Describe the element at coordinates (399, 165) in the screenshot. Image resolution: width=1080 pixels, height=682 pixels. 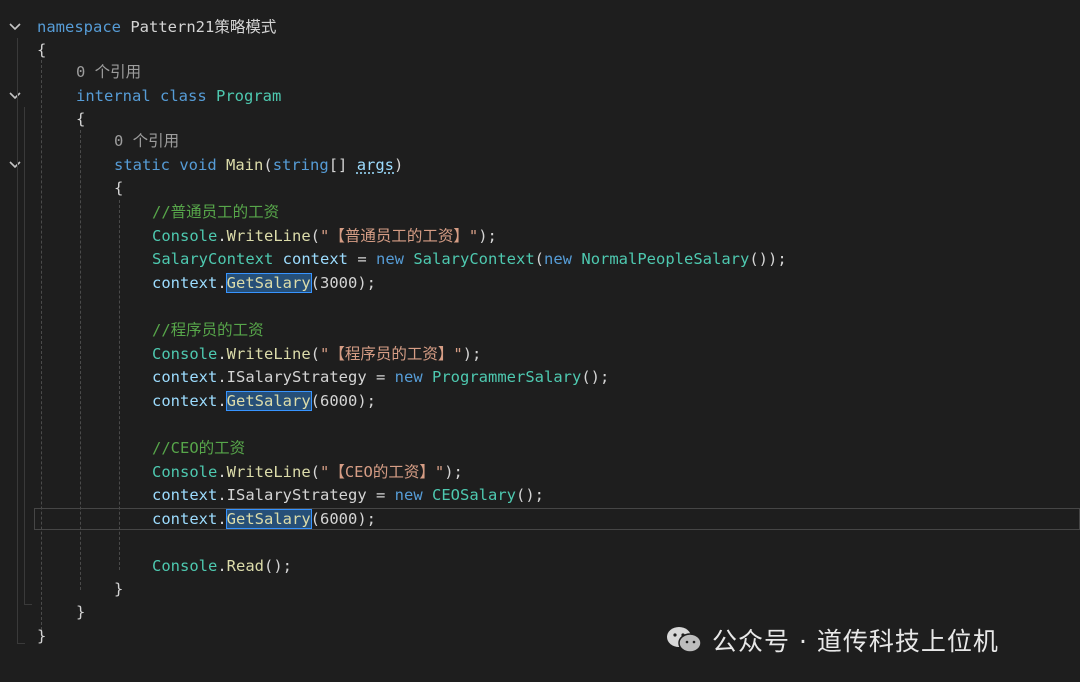
I see `punctuation: )` at that location.